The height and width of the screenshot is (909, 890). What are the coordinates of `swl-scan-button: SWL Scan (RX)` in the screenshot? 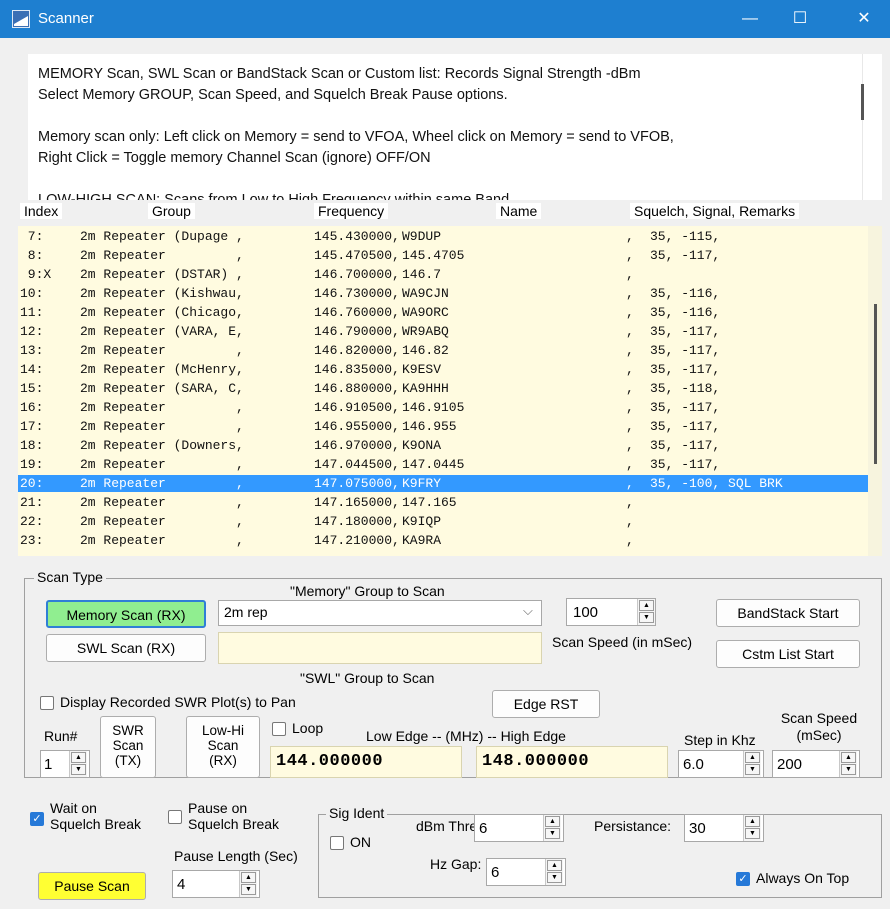 It's located at (126, 648).